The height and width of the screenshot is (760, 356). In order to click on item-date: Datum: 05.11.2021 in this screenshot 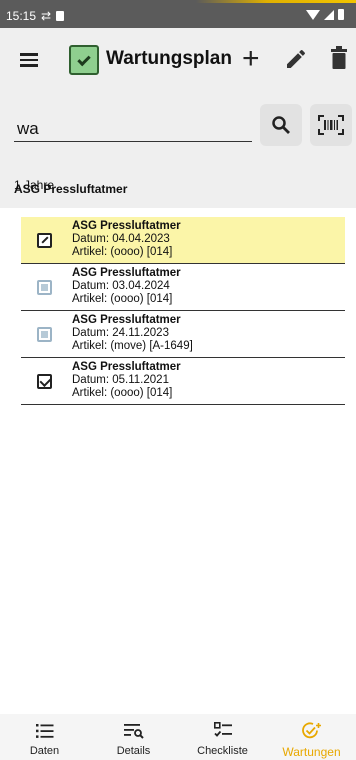, I will do `click(120, 380)`.